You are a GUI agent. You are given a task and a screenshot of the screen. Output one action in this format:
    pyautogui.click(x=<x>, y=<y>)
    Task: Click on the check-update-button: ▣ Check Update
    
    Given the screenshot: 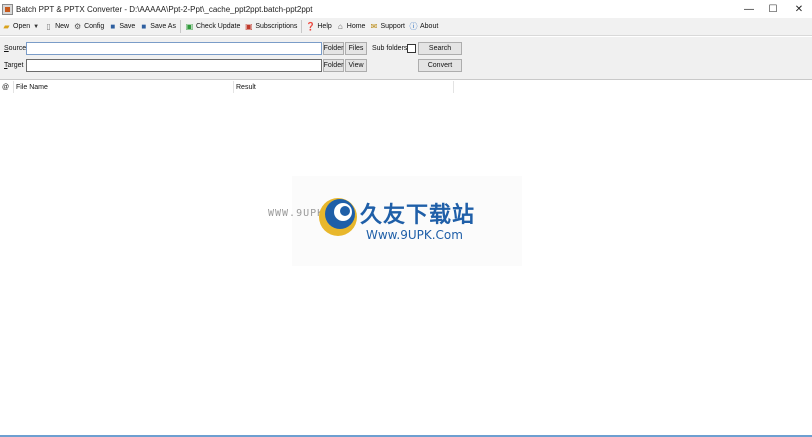 What is the action you would take?
    pyautogui.click(x=212, y=27)
    